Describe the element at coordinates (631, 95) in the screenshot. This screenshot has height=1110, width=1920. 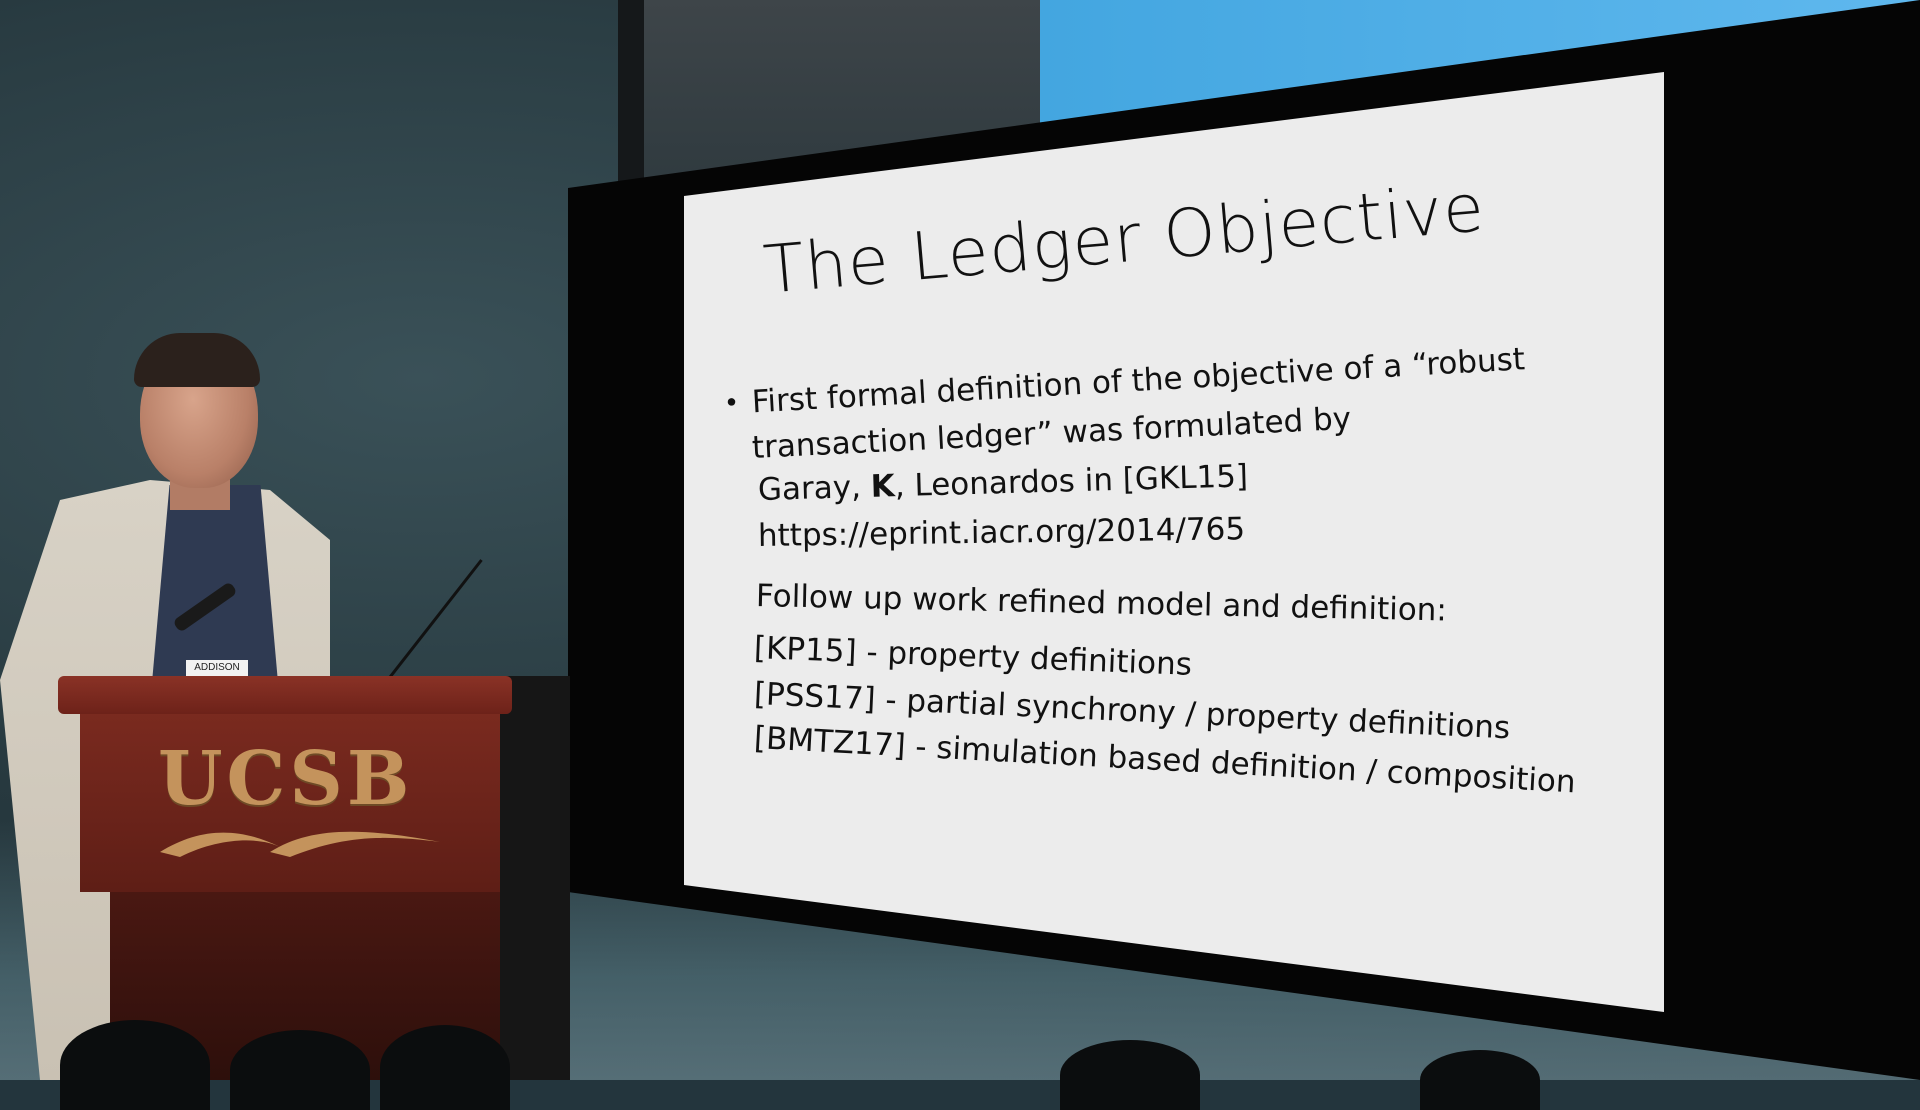
I see `support-pole` at that location.